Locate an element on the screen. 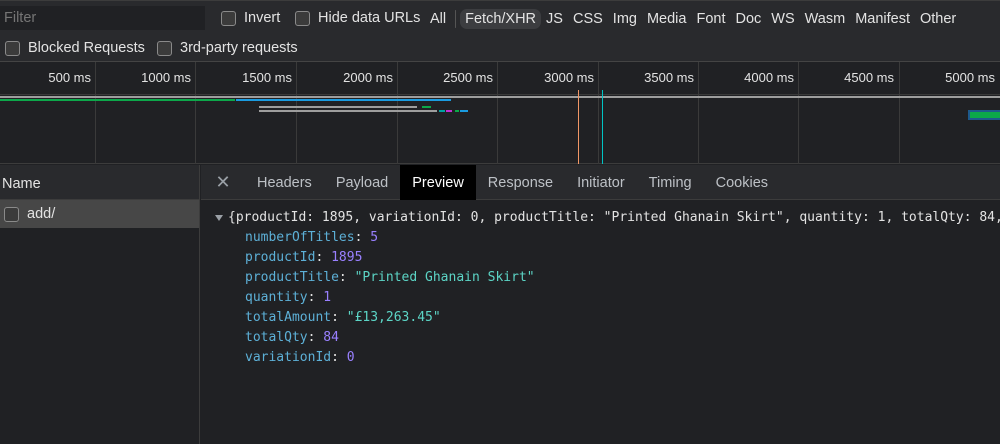  property-value: 84 is located at coordinates (331, 337).